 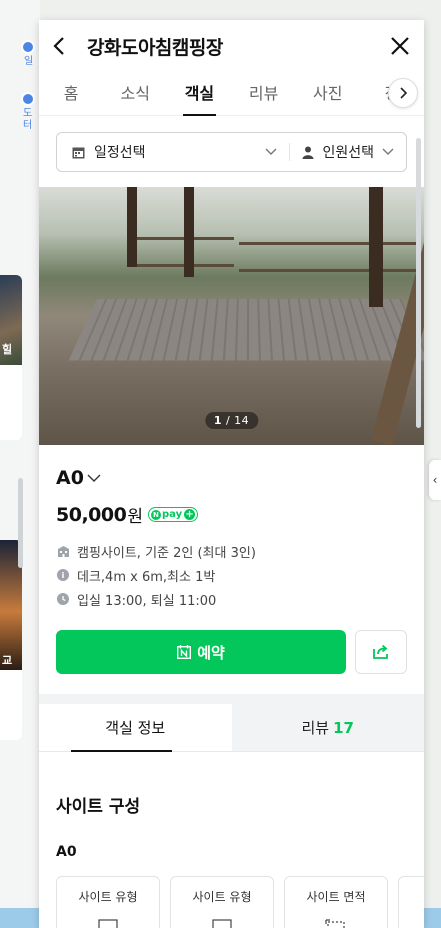 I want to click on tab-room-reviews: 리뷰 17, so click(x=327, y=727).